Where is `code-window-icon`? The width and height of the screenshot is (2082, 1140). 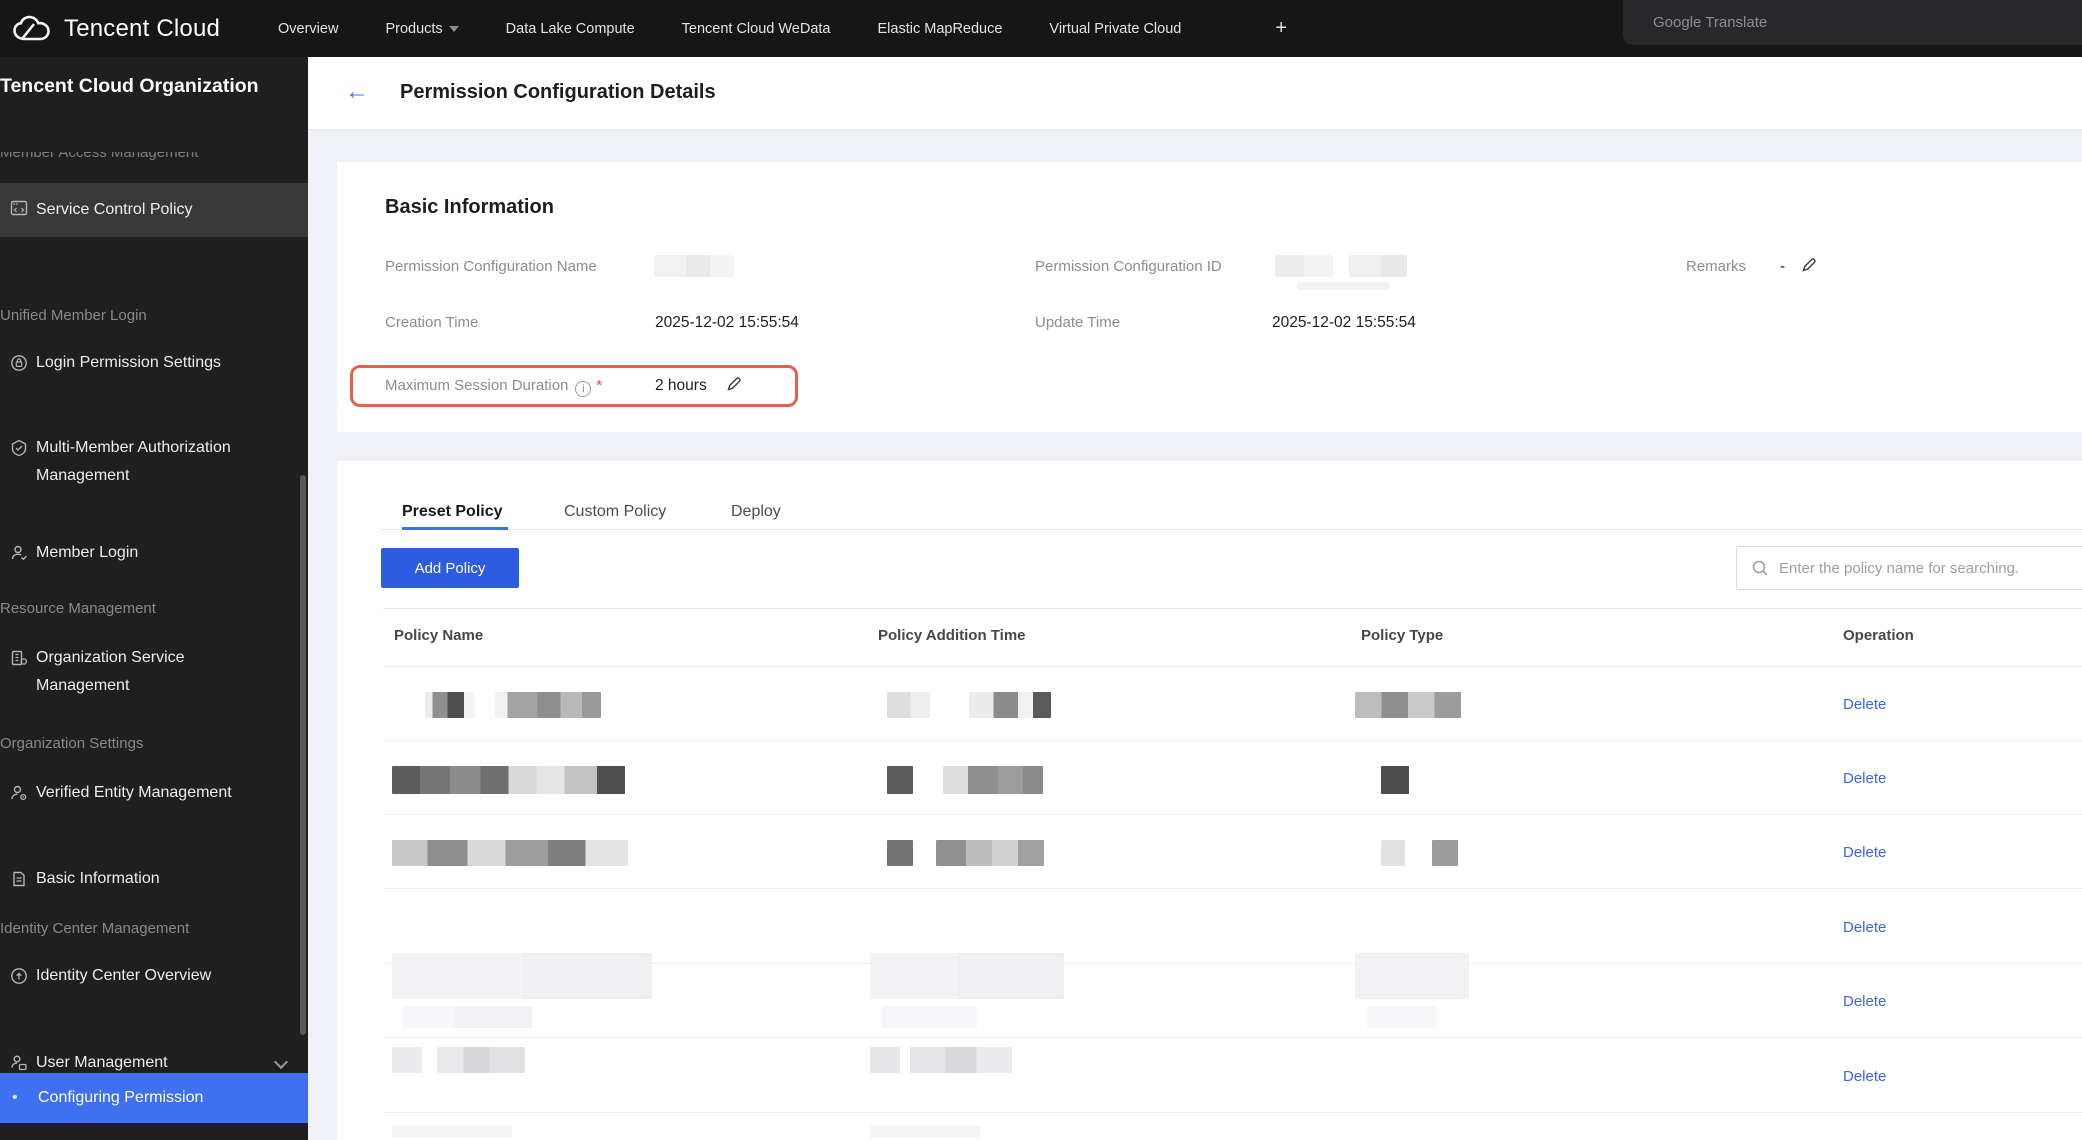
code-window-icon is located at coordinates (23, 210).